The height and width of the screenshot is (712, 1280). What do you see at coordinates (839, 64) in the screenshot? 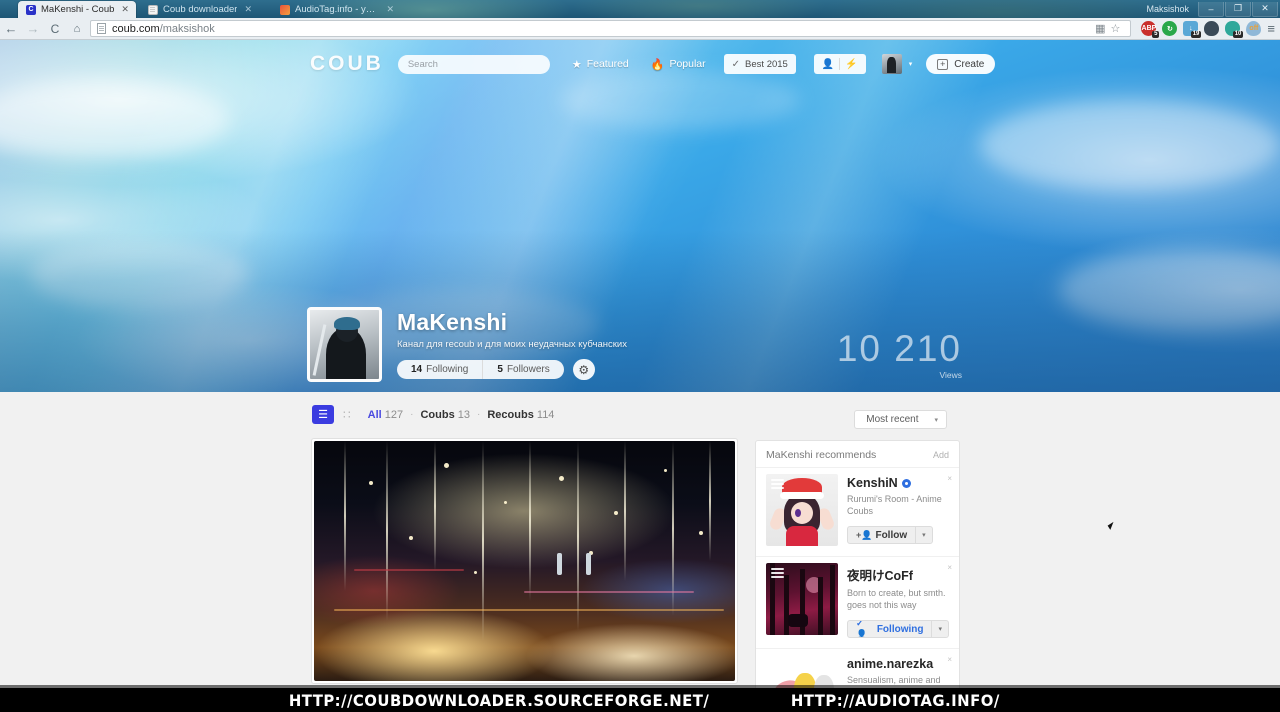
I see `nav-notifications-group: 👤 ⚡` at bounding box center [839, 64].